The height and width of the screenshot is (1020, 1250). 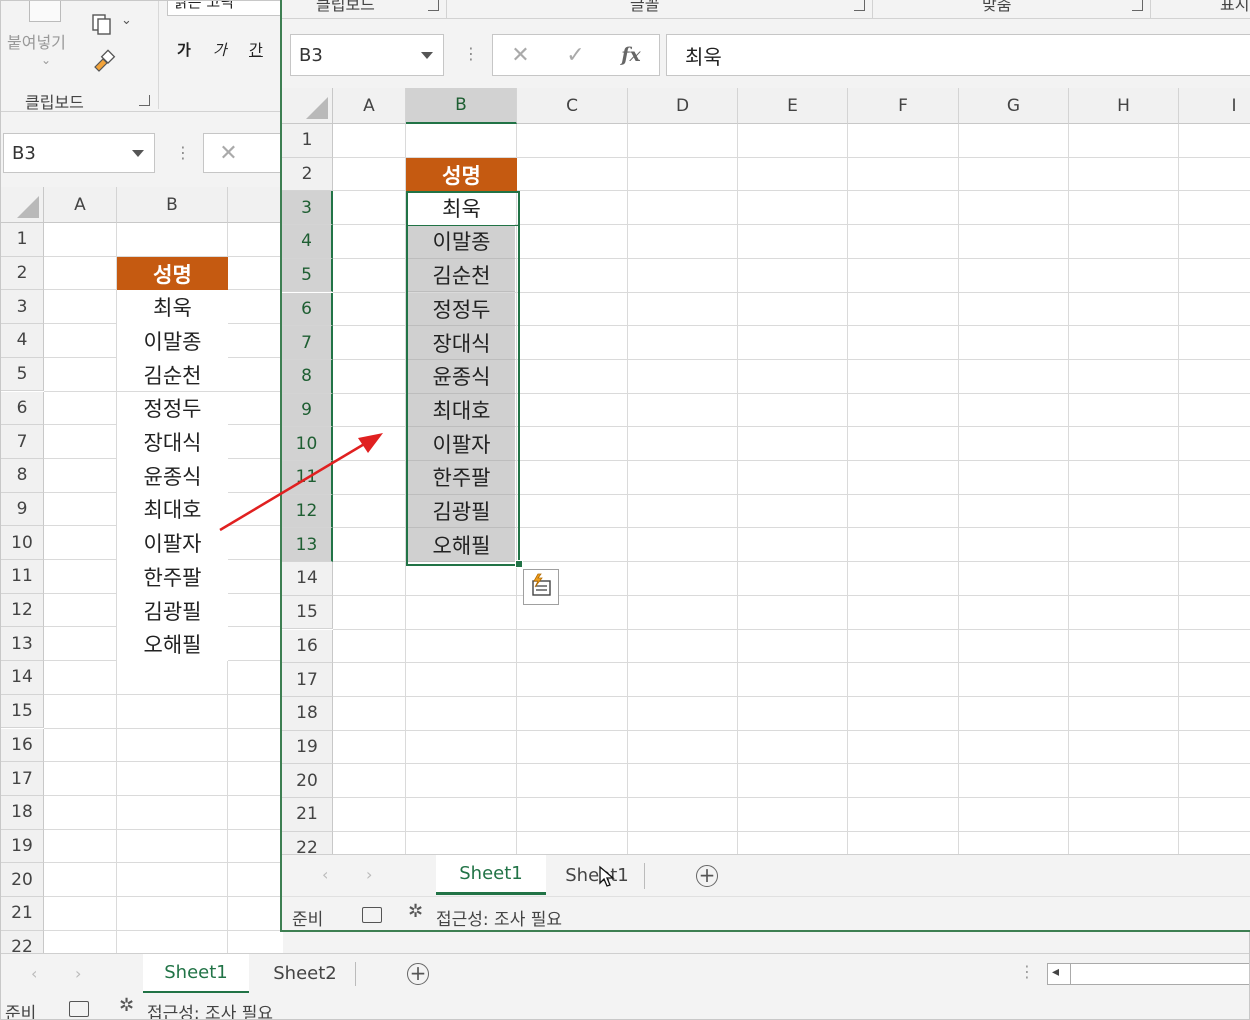 I want to click on enter-icon: ✓, so click(x=575, y=55).